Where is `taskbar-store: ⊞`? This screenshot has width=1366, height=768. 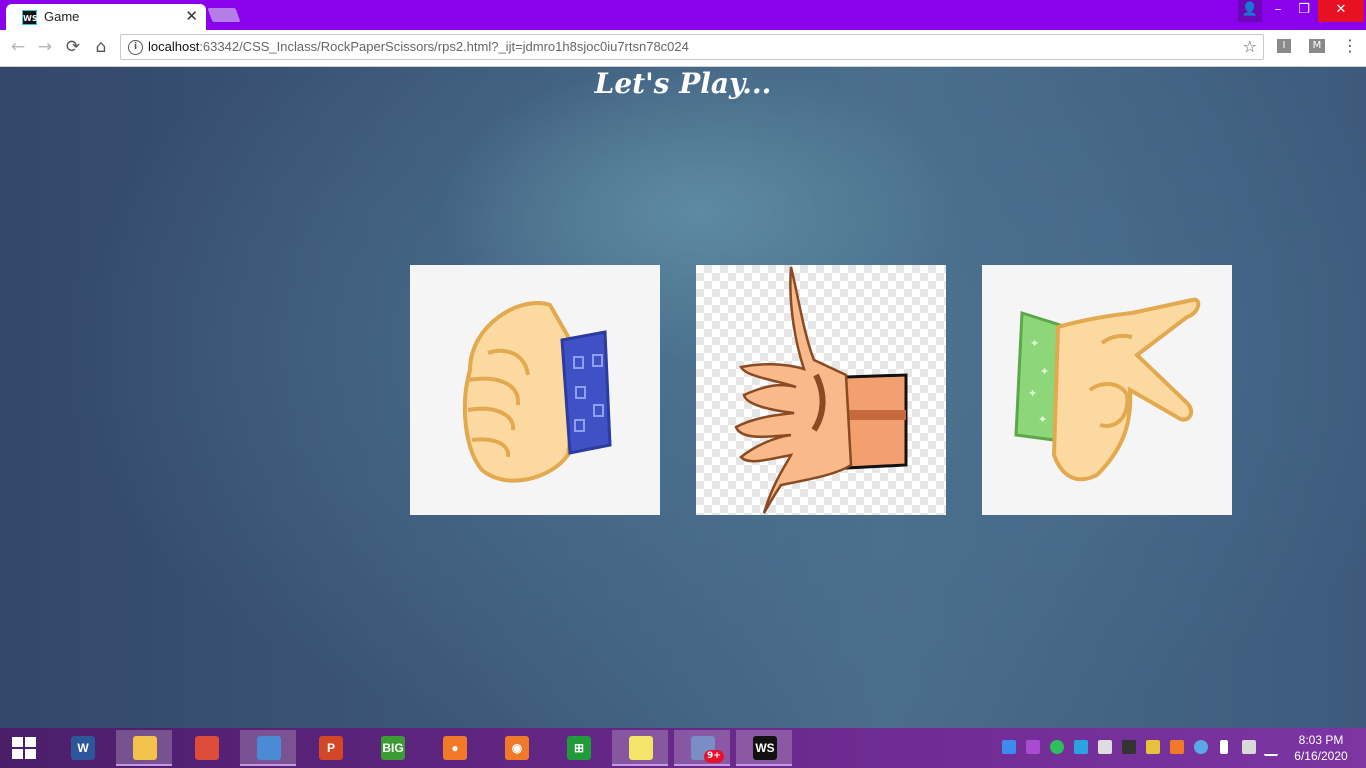 taskbar-store: ⊞ is located at coordinates (578, 748).